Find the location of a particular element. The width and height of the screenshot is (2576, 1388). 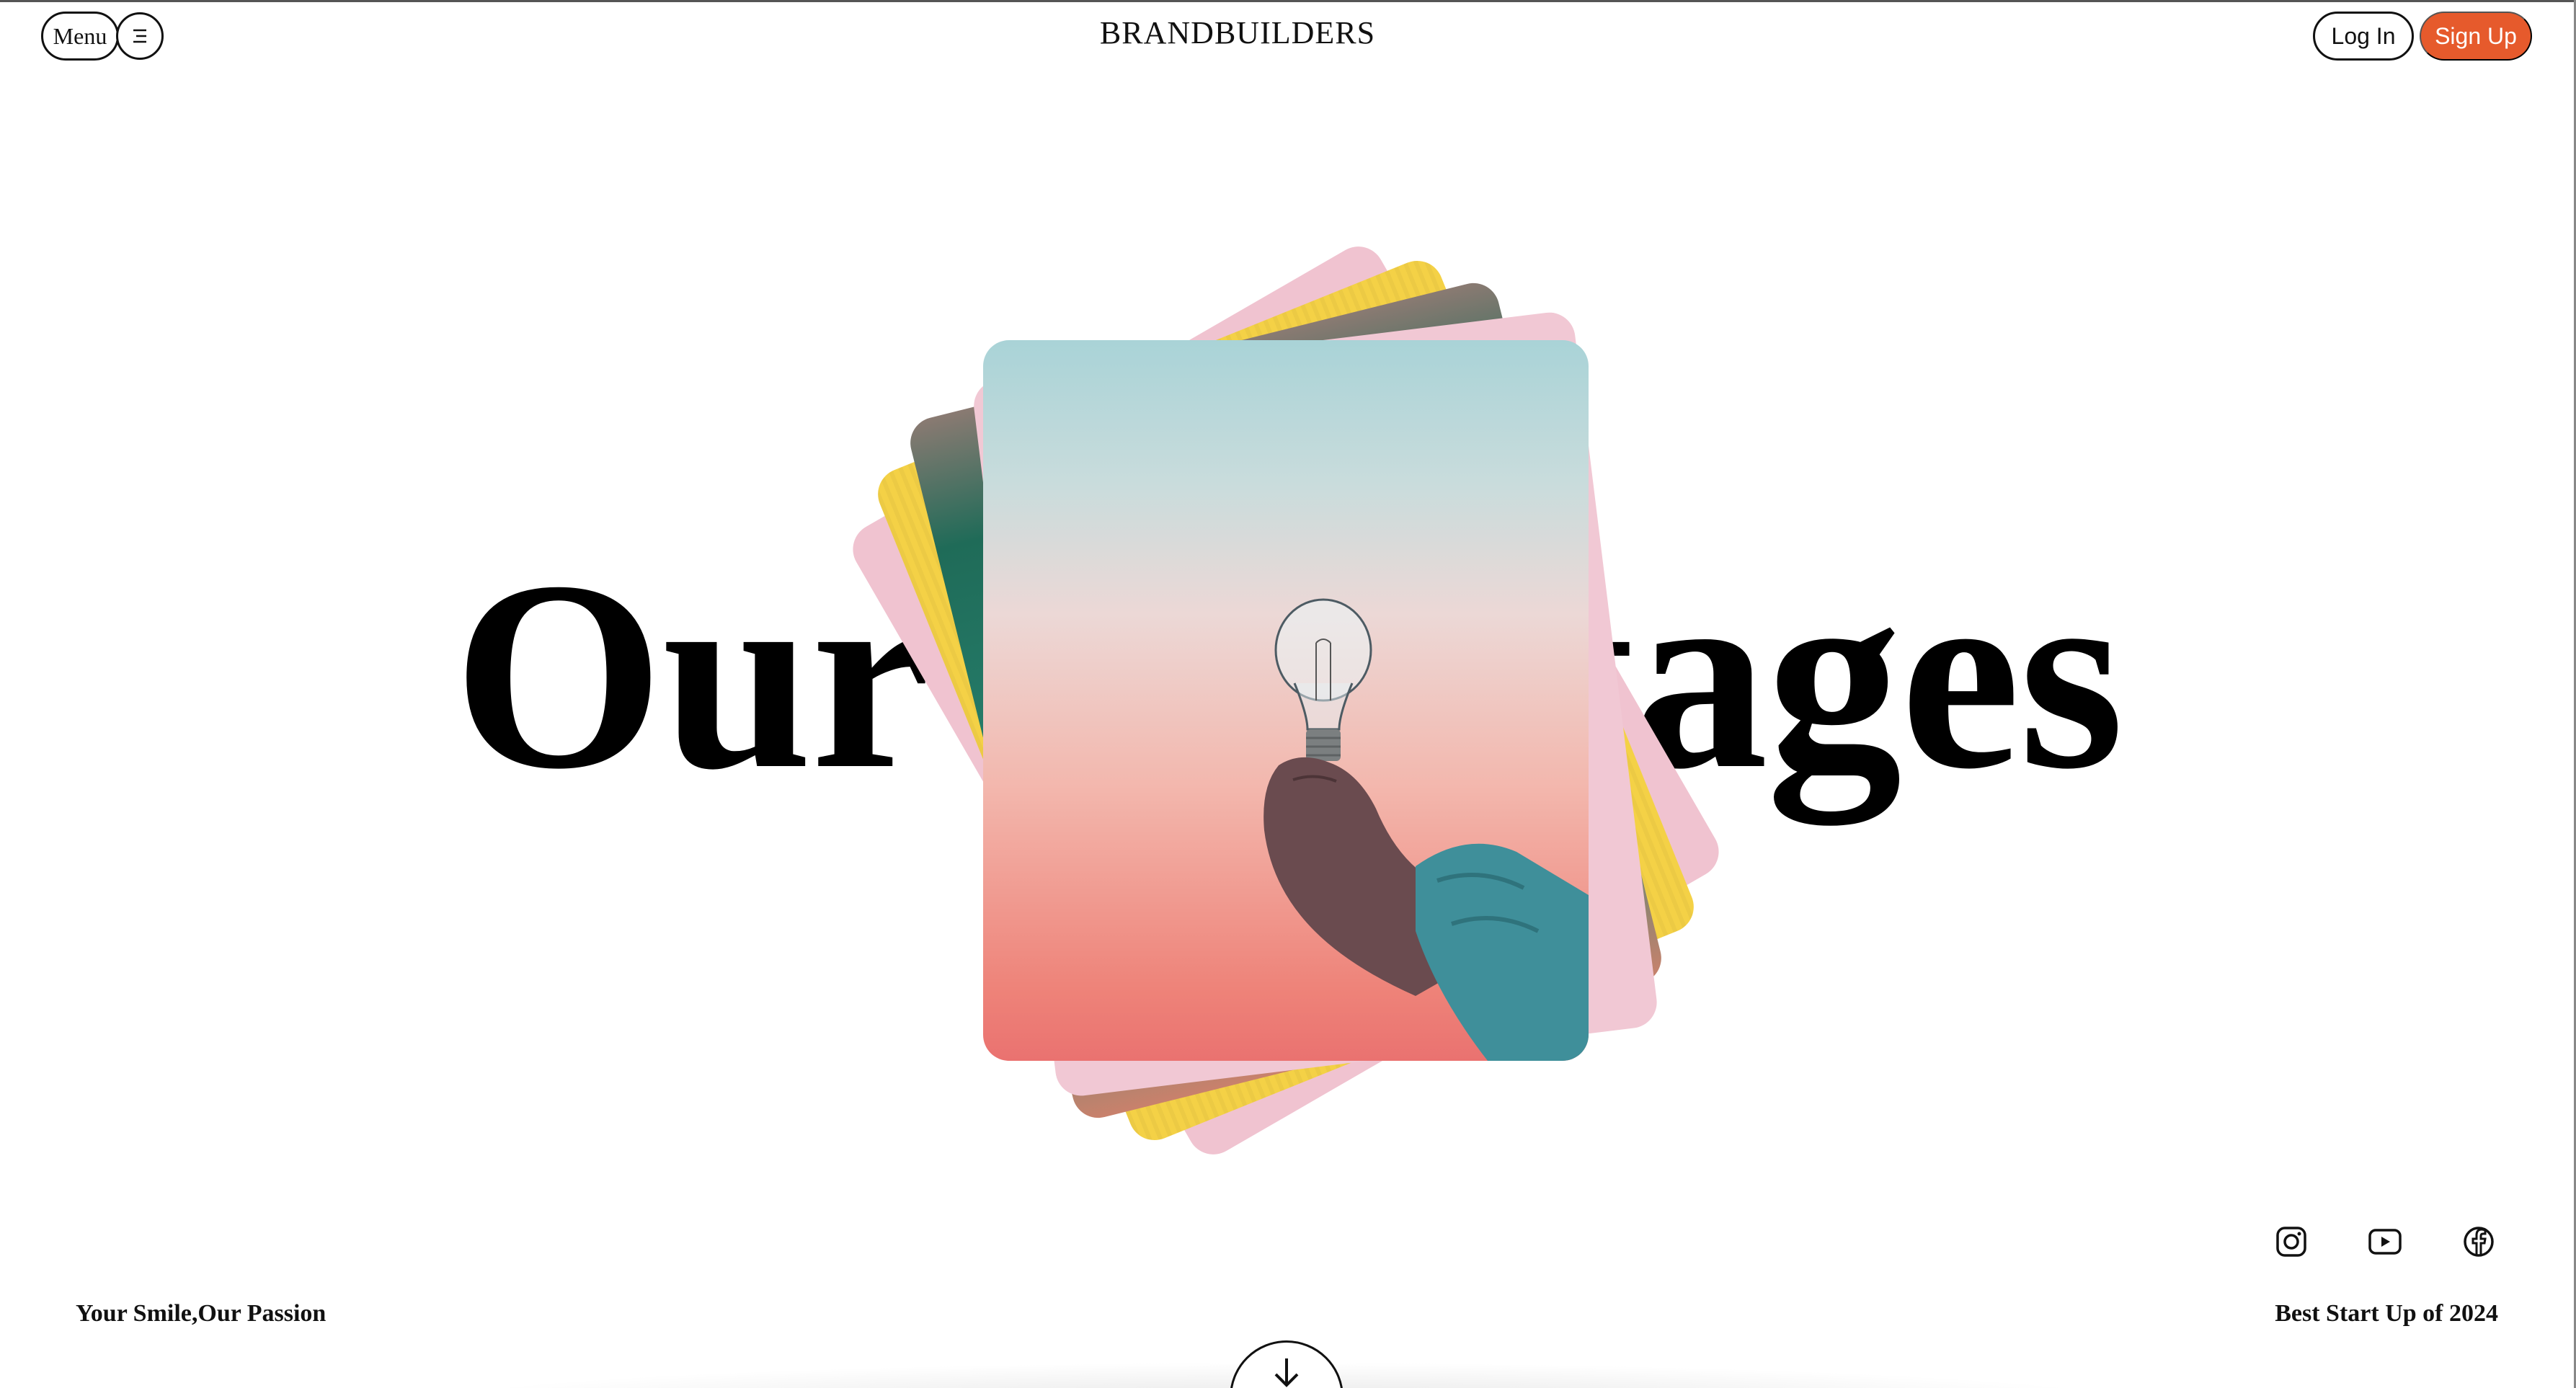

top-border is located at coordinates (1288, 1).